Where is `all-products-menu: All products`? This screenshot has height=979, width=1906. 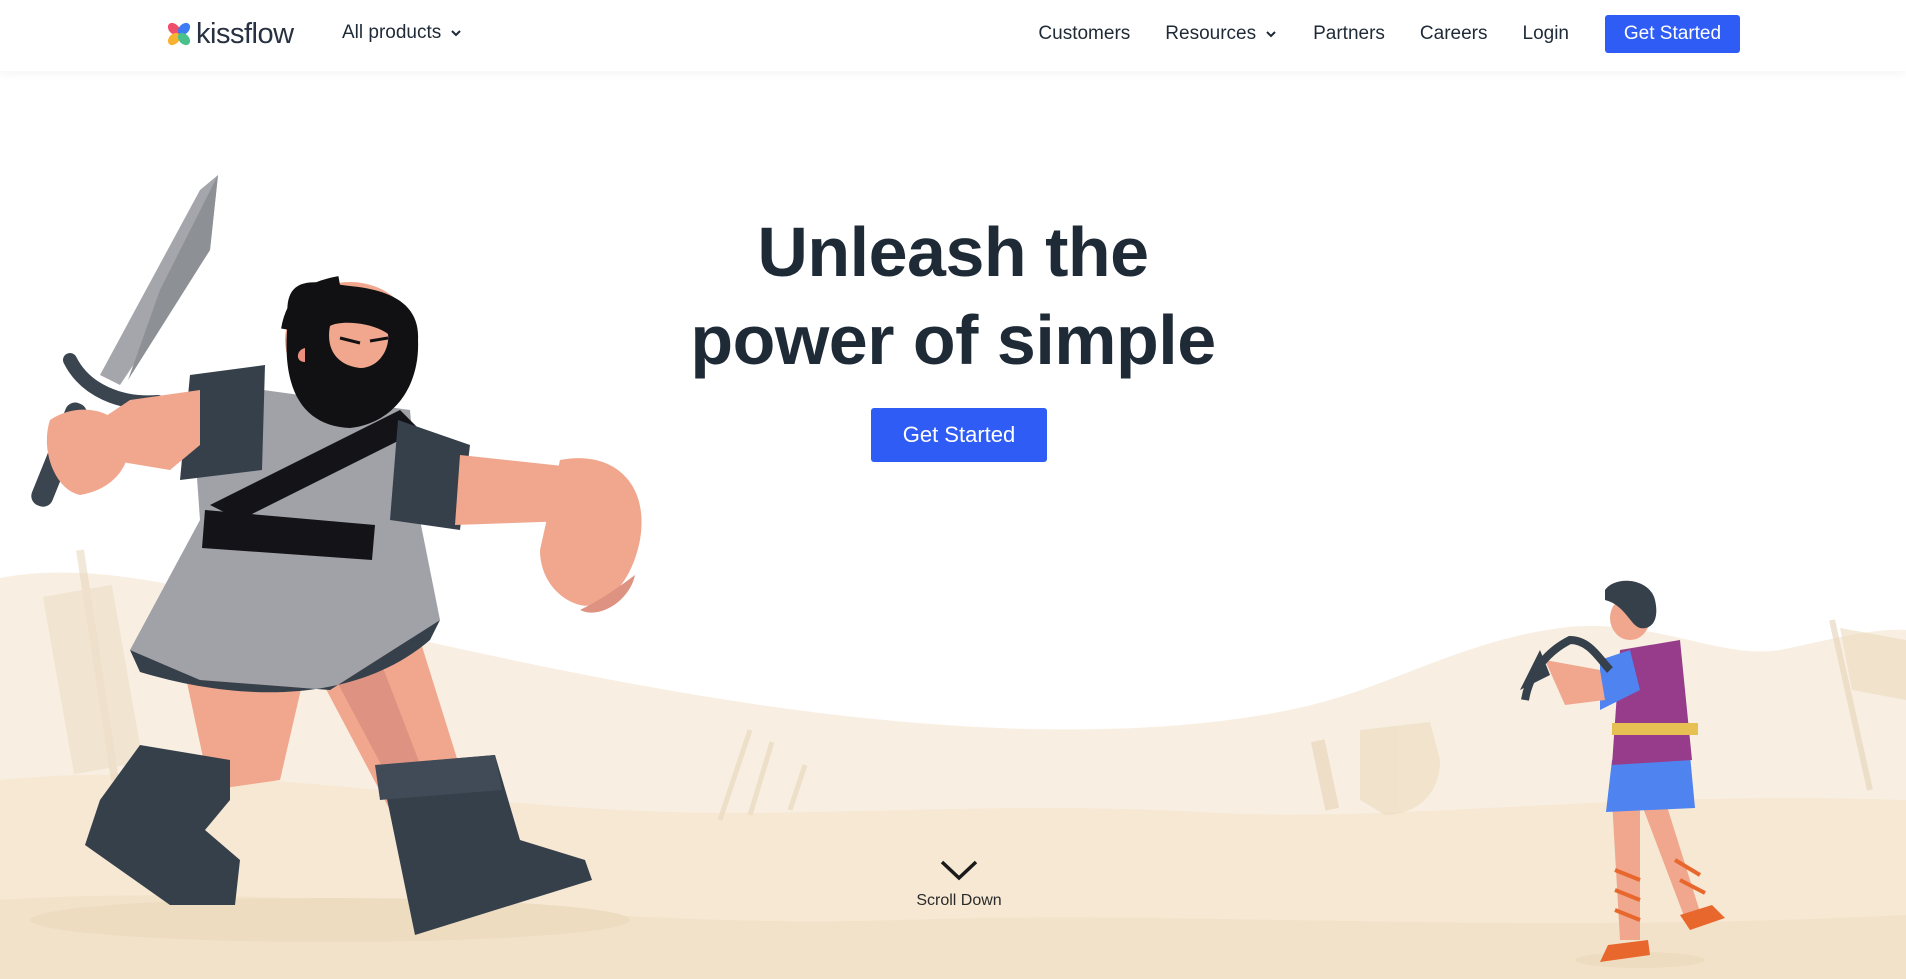
all-products-menu: All products is located at coordinates (402, 33).